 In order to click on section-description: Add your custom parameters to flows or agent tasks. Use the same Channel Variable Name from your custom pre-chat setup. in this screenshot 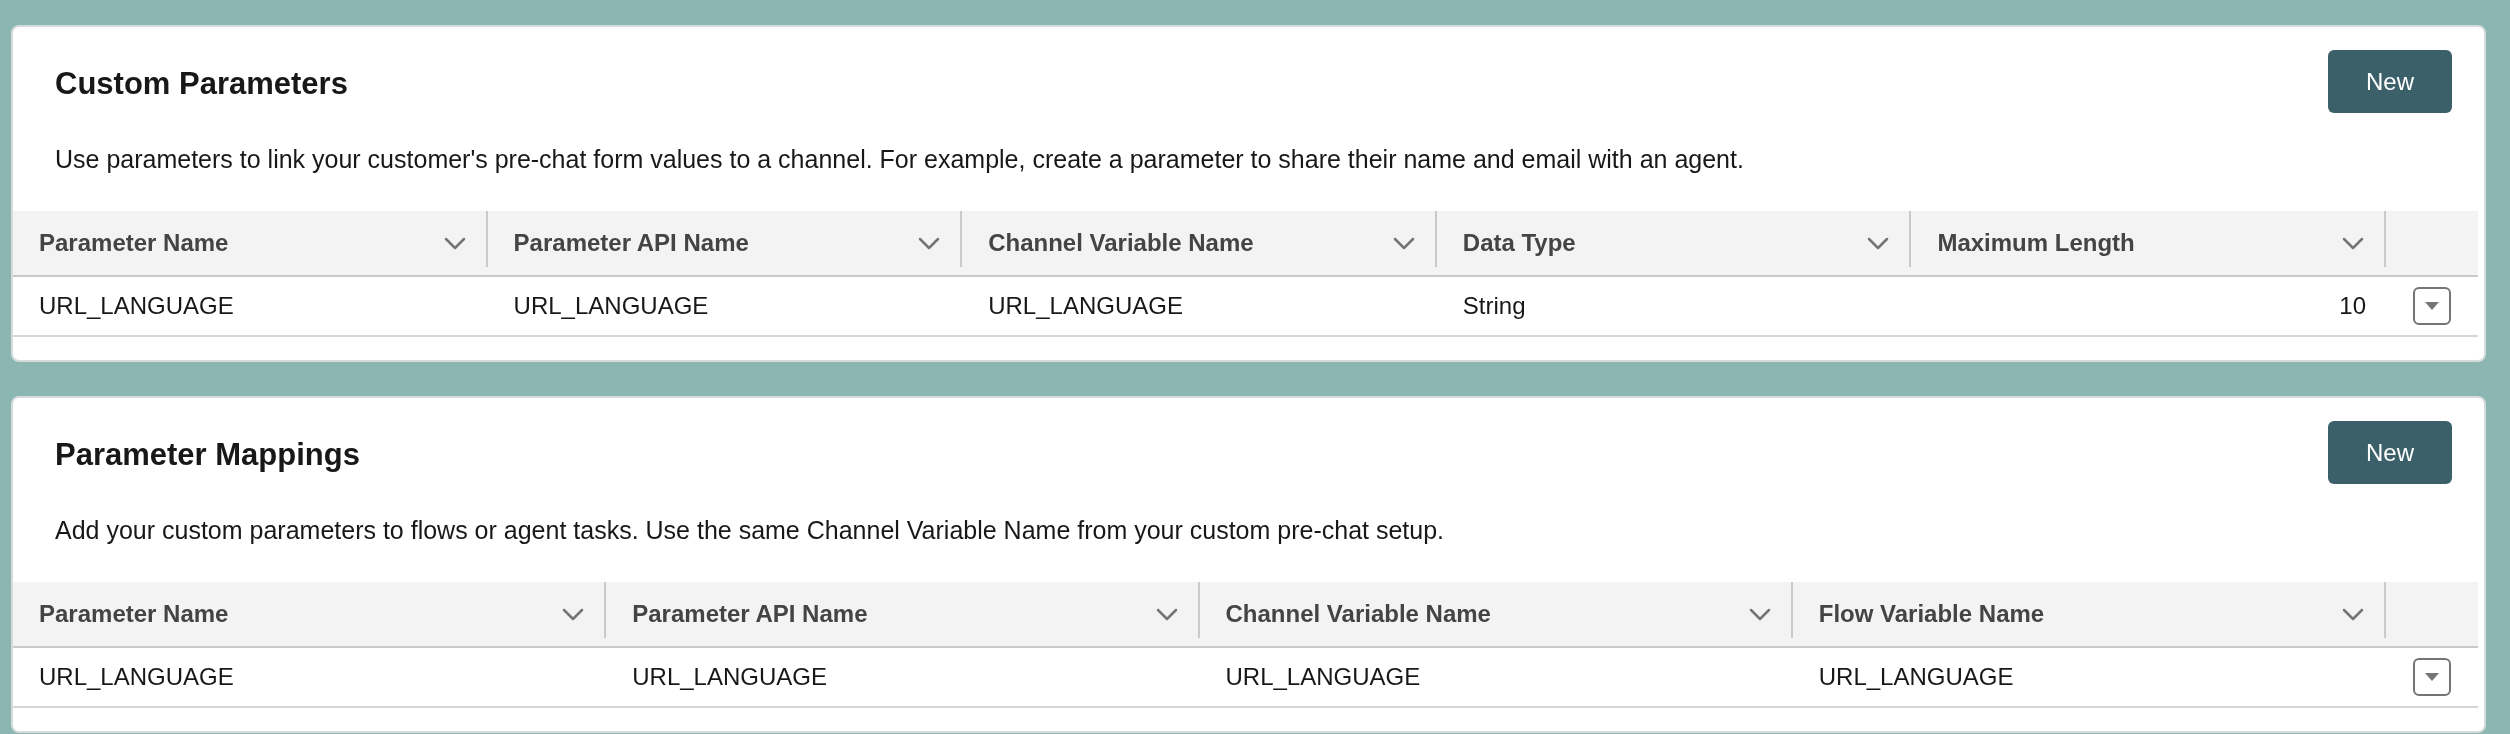, I will do `click(750, 530)`.